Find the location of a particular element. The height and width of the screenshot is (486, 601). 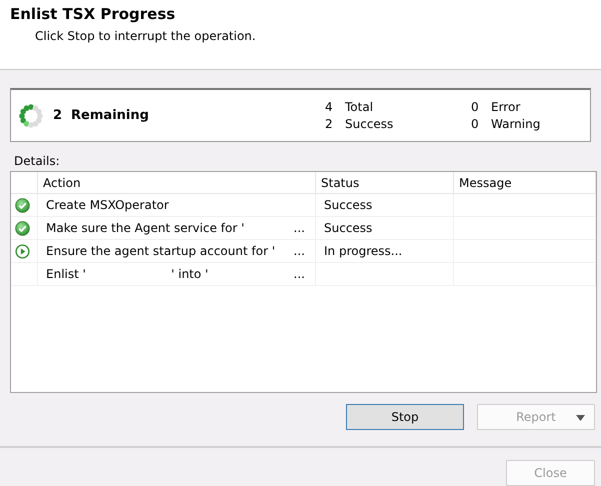

count-label: Total is located at coordinates (359, 107).